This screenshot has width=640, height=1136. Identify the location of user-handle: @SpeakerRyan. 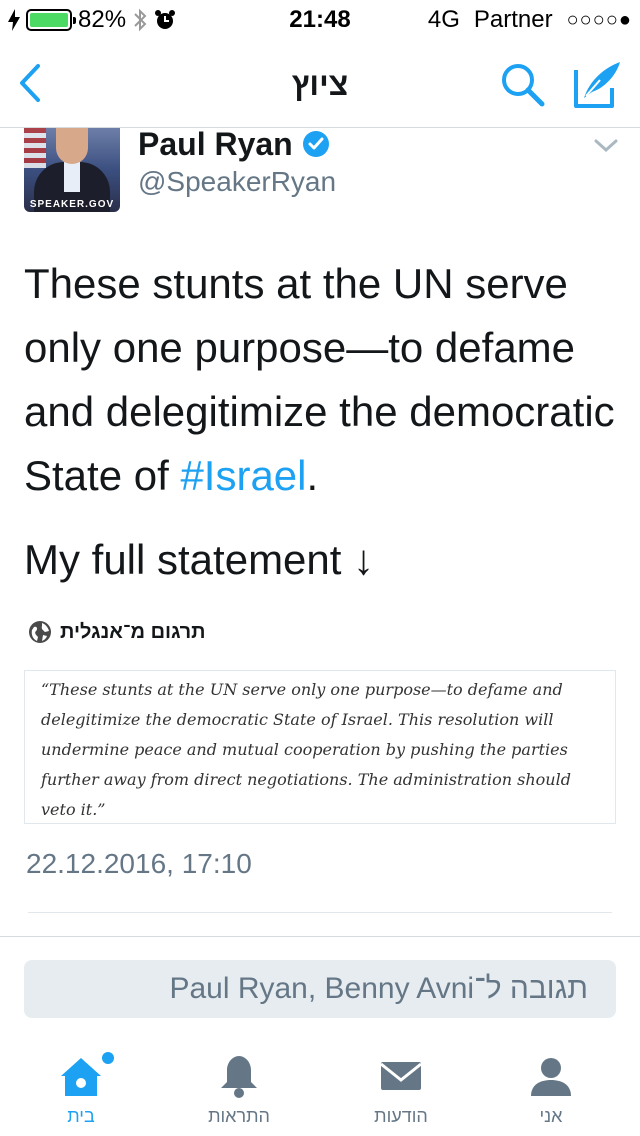
(237, 182).